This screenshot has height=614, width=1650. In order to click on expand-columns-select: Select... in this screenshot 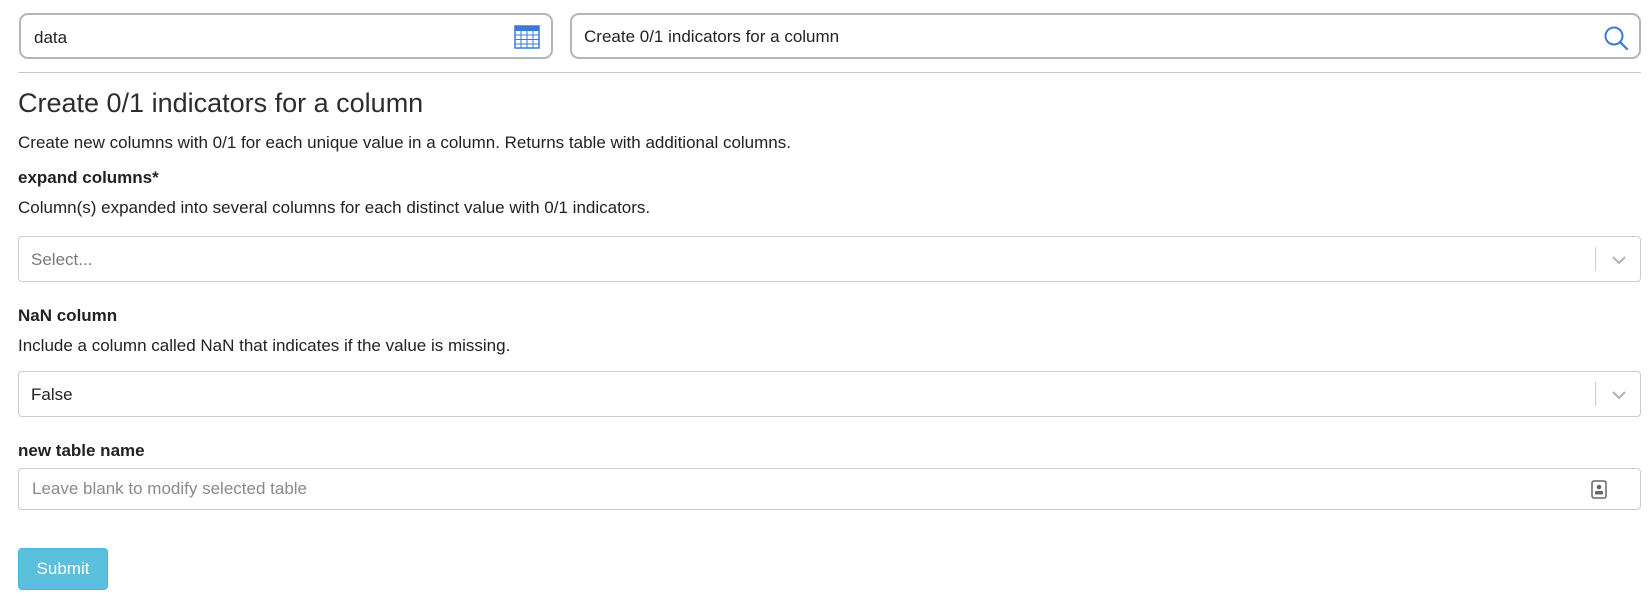, I will do `click(829, 259)`.